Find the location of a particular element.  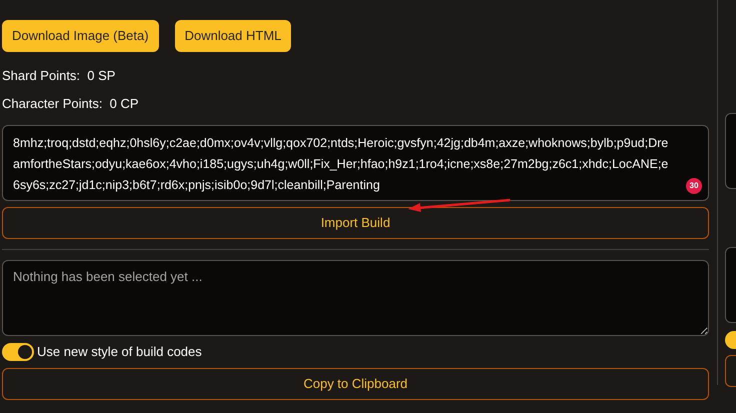

count-badge: 30 is located at coordinates (694, 186).